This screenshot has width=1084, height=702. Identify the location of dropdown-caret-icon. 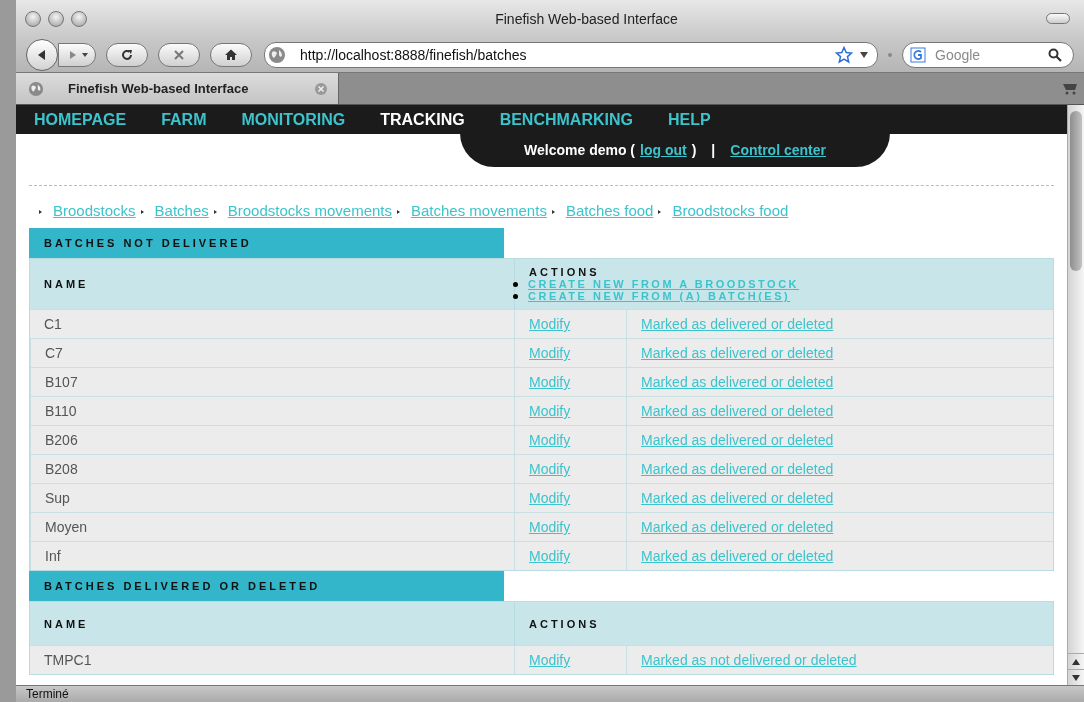
(864, 54).